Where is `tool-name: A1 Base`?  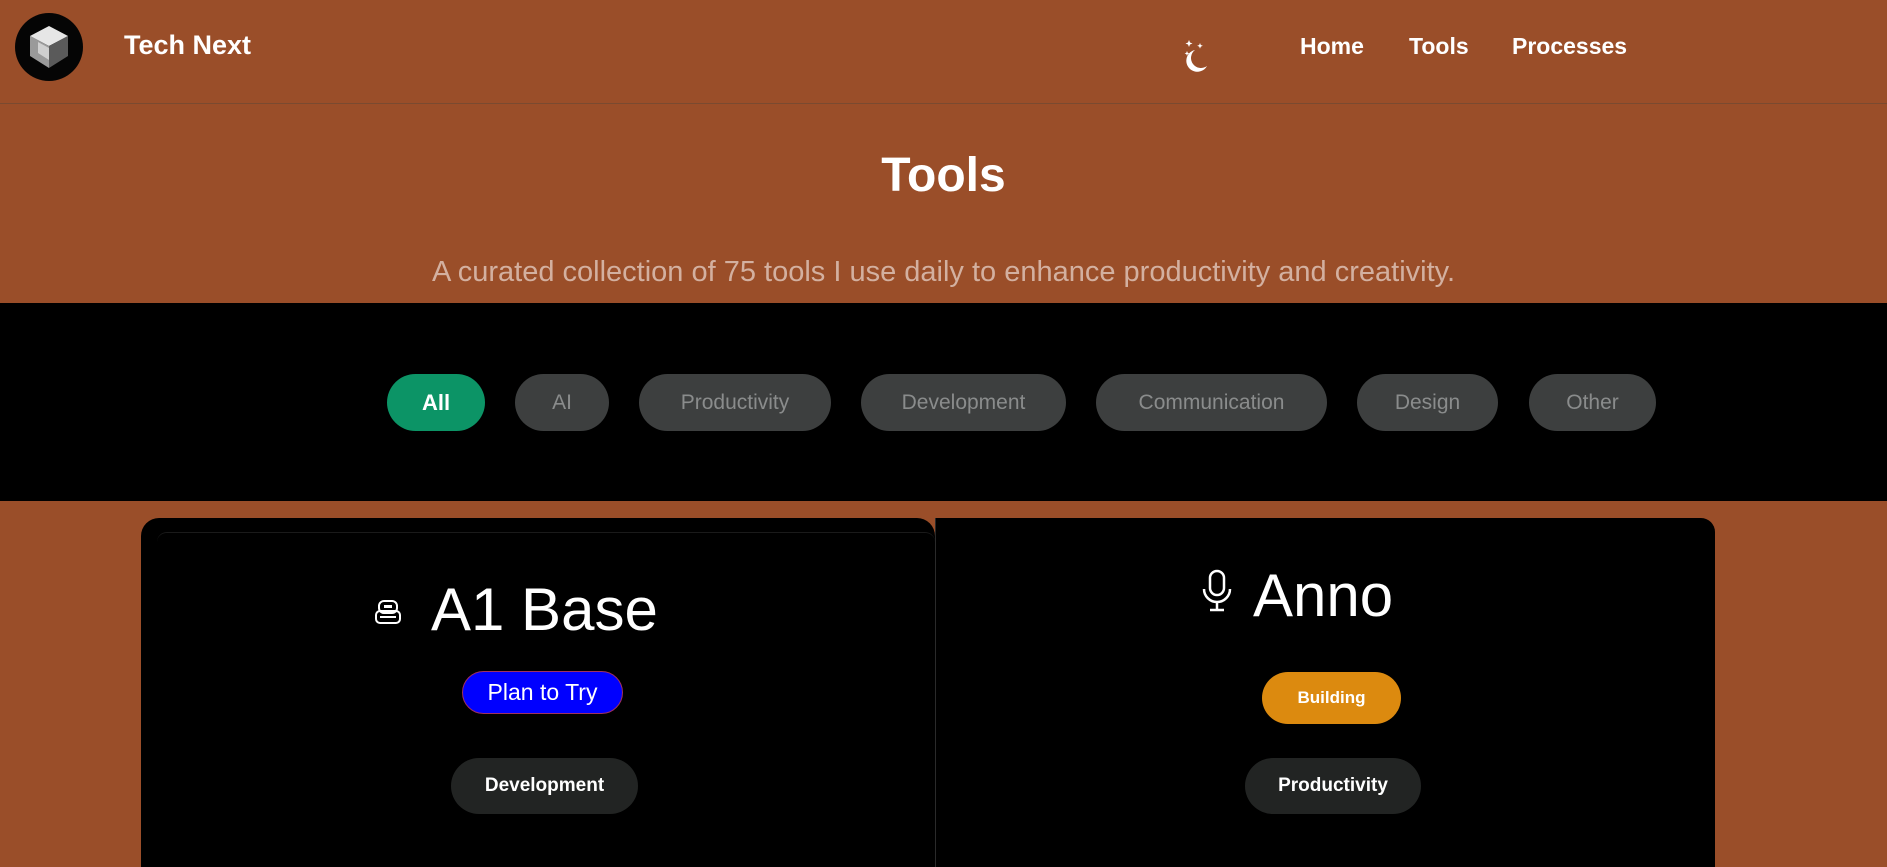 tool-name: A1 Base is located at coordinates (544, 609).